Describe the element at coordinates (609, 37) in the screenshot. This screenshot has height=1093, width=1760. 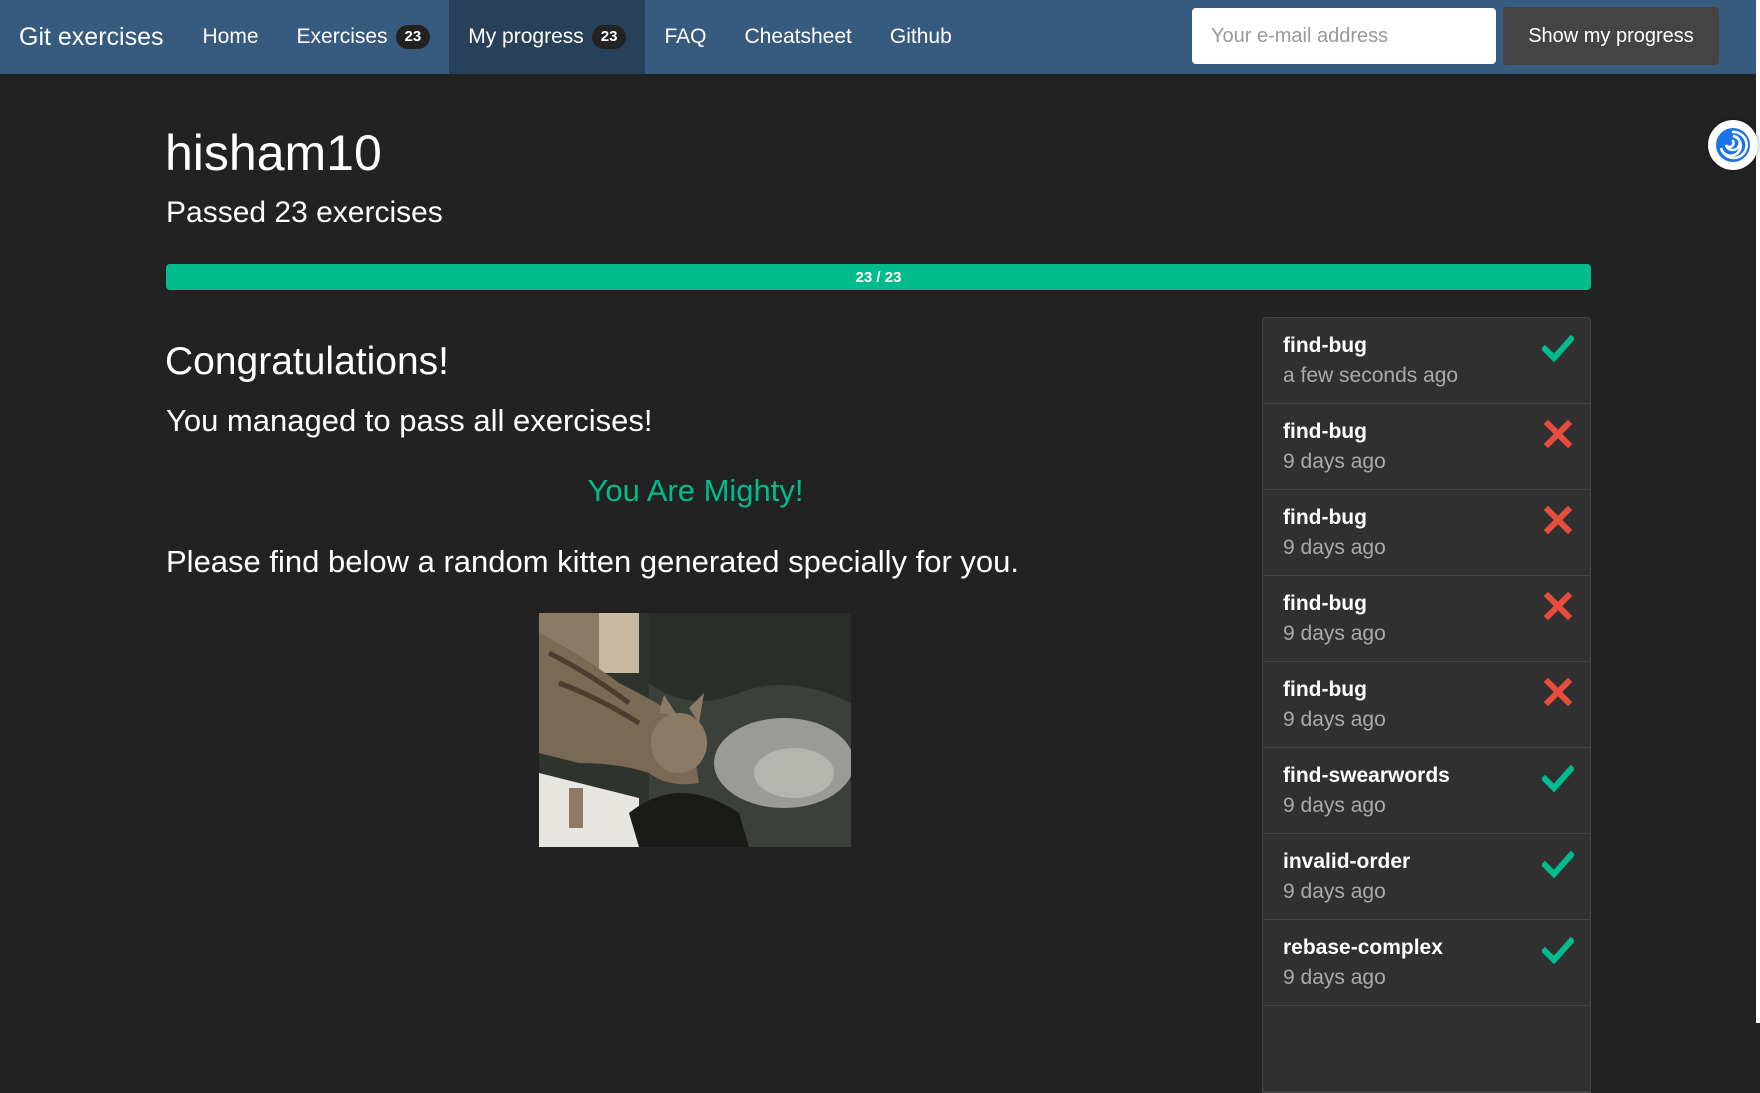
I see `progress-count-badge: 23` at that location.